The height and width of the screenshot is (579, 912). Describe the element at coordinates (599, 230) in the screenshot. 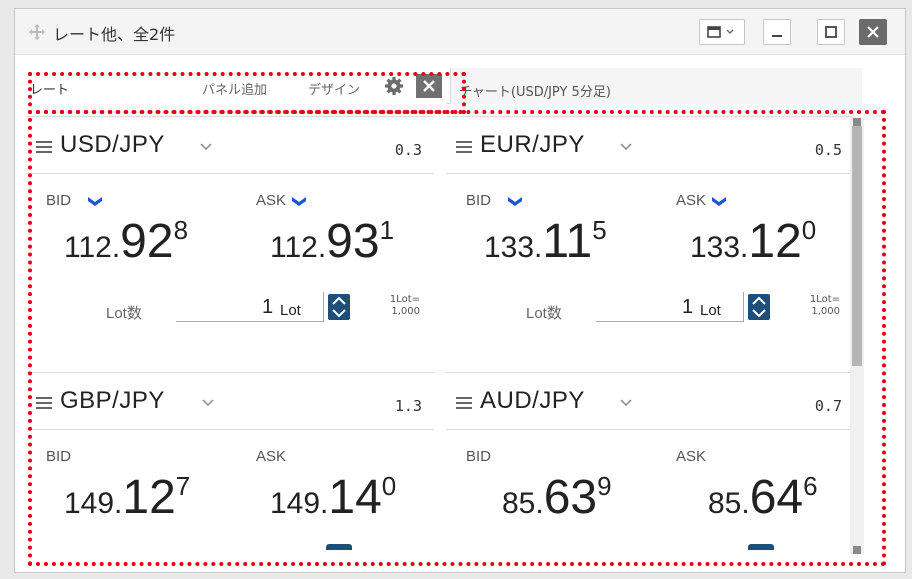

I see `price-fraction: 5` at that location.